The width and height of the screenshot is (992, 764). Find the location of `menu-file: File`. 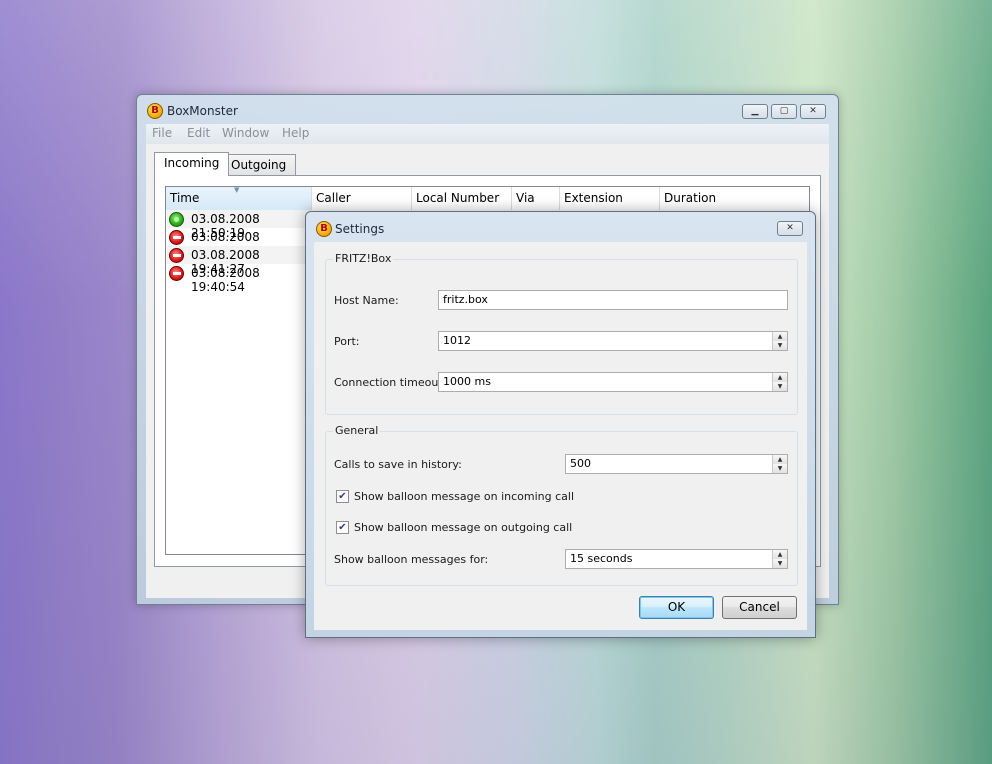

menu-file: File is located at coordinates (162, 133).